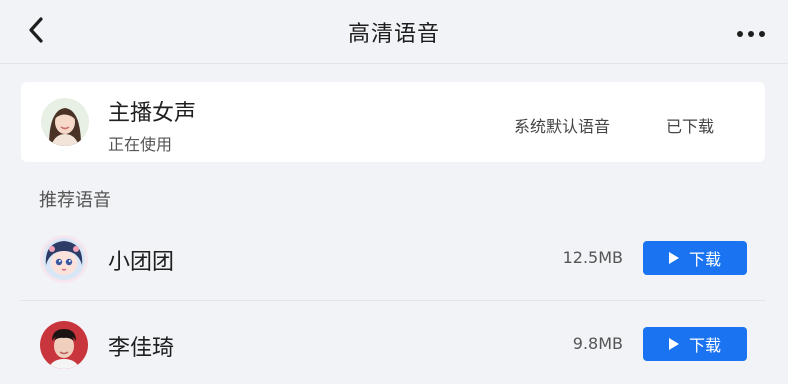 The height and width of the screenshot is (384, 788). What do you see at coordinates (64, 345) in the screenshot?
I see `voice-avatar-lijiaqi` at bounding box center [64, 345].